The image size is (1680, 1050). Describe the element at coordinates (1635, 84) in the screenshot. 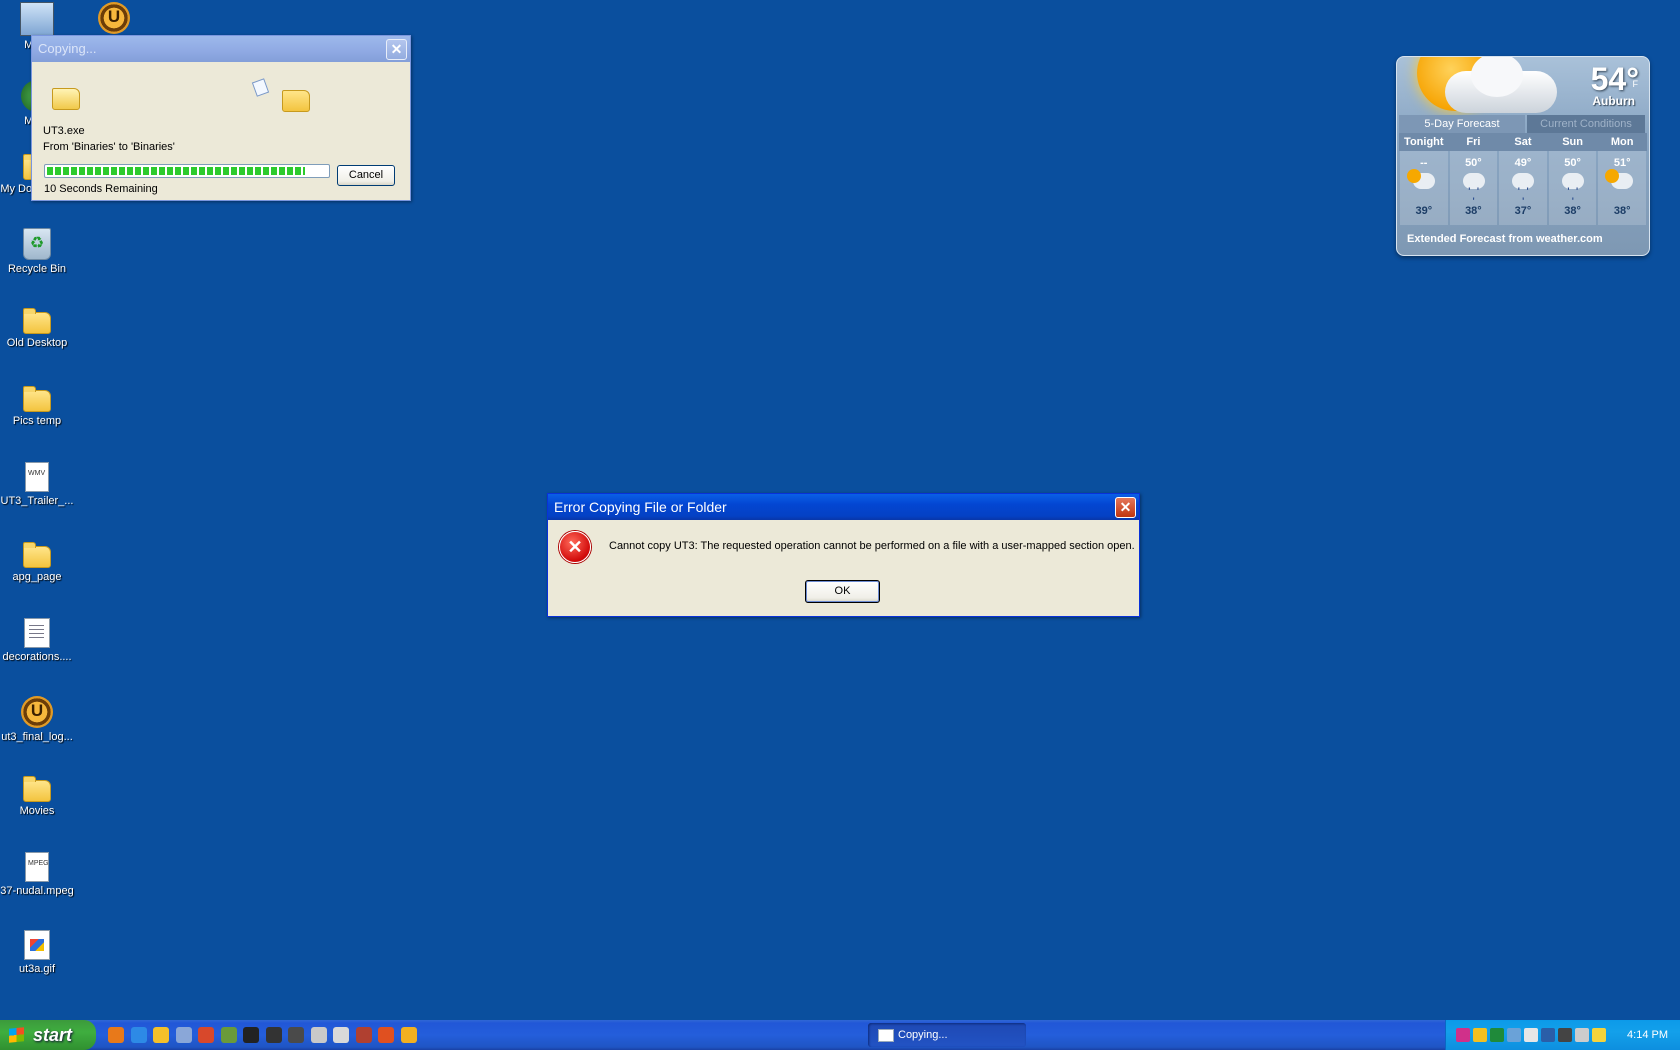

I see `temperature-unit: F` at that location.